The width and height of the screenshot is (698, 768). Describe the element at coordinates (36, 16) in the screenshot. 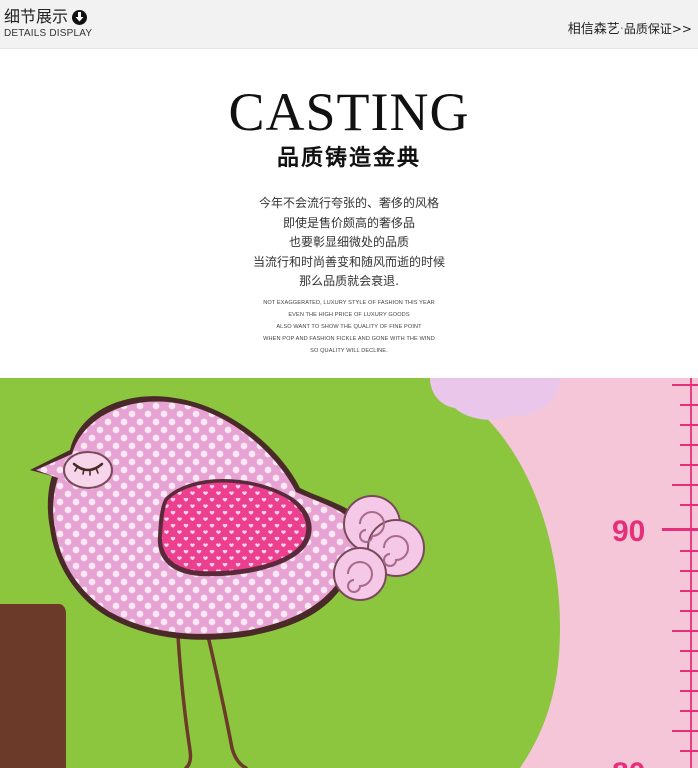

I see `section-title: 细节展示` at that location.